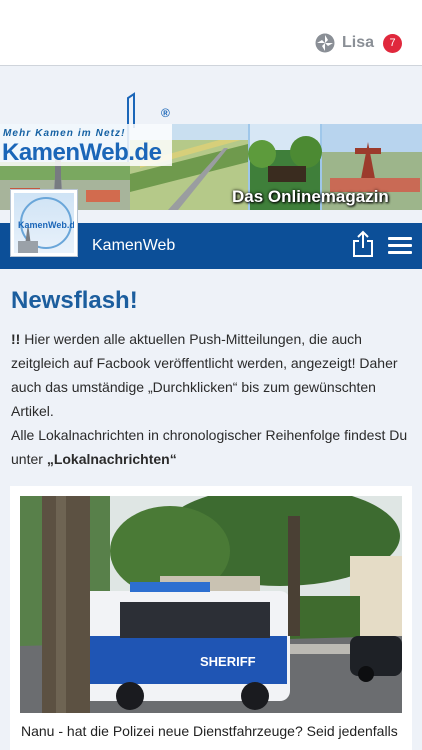 The height and width of the screenshot is (750, 422). Describe the element at coordinates (112, 459) in the screenshot. I see `lokalnachrichten-link: „Lokalnachrichten“` at that location.